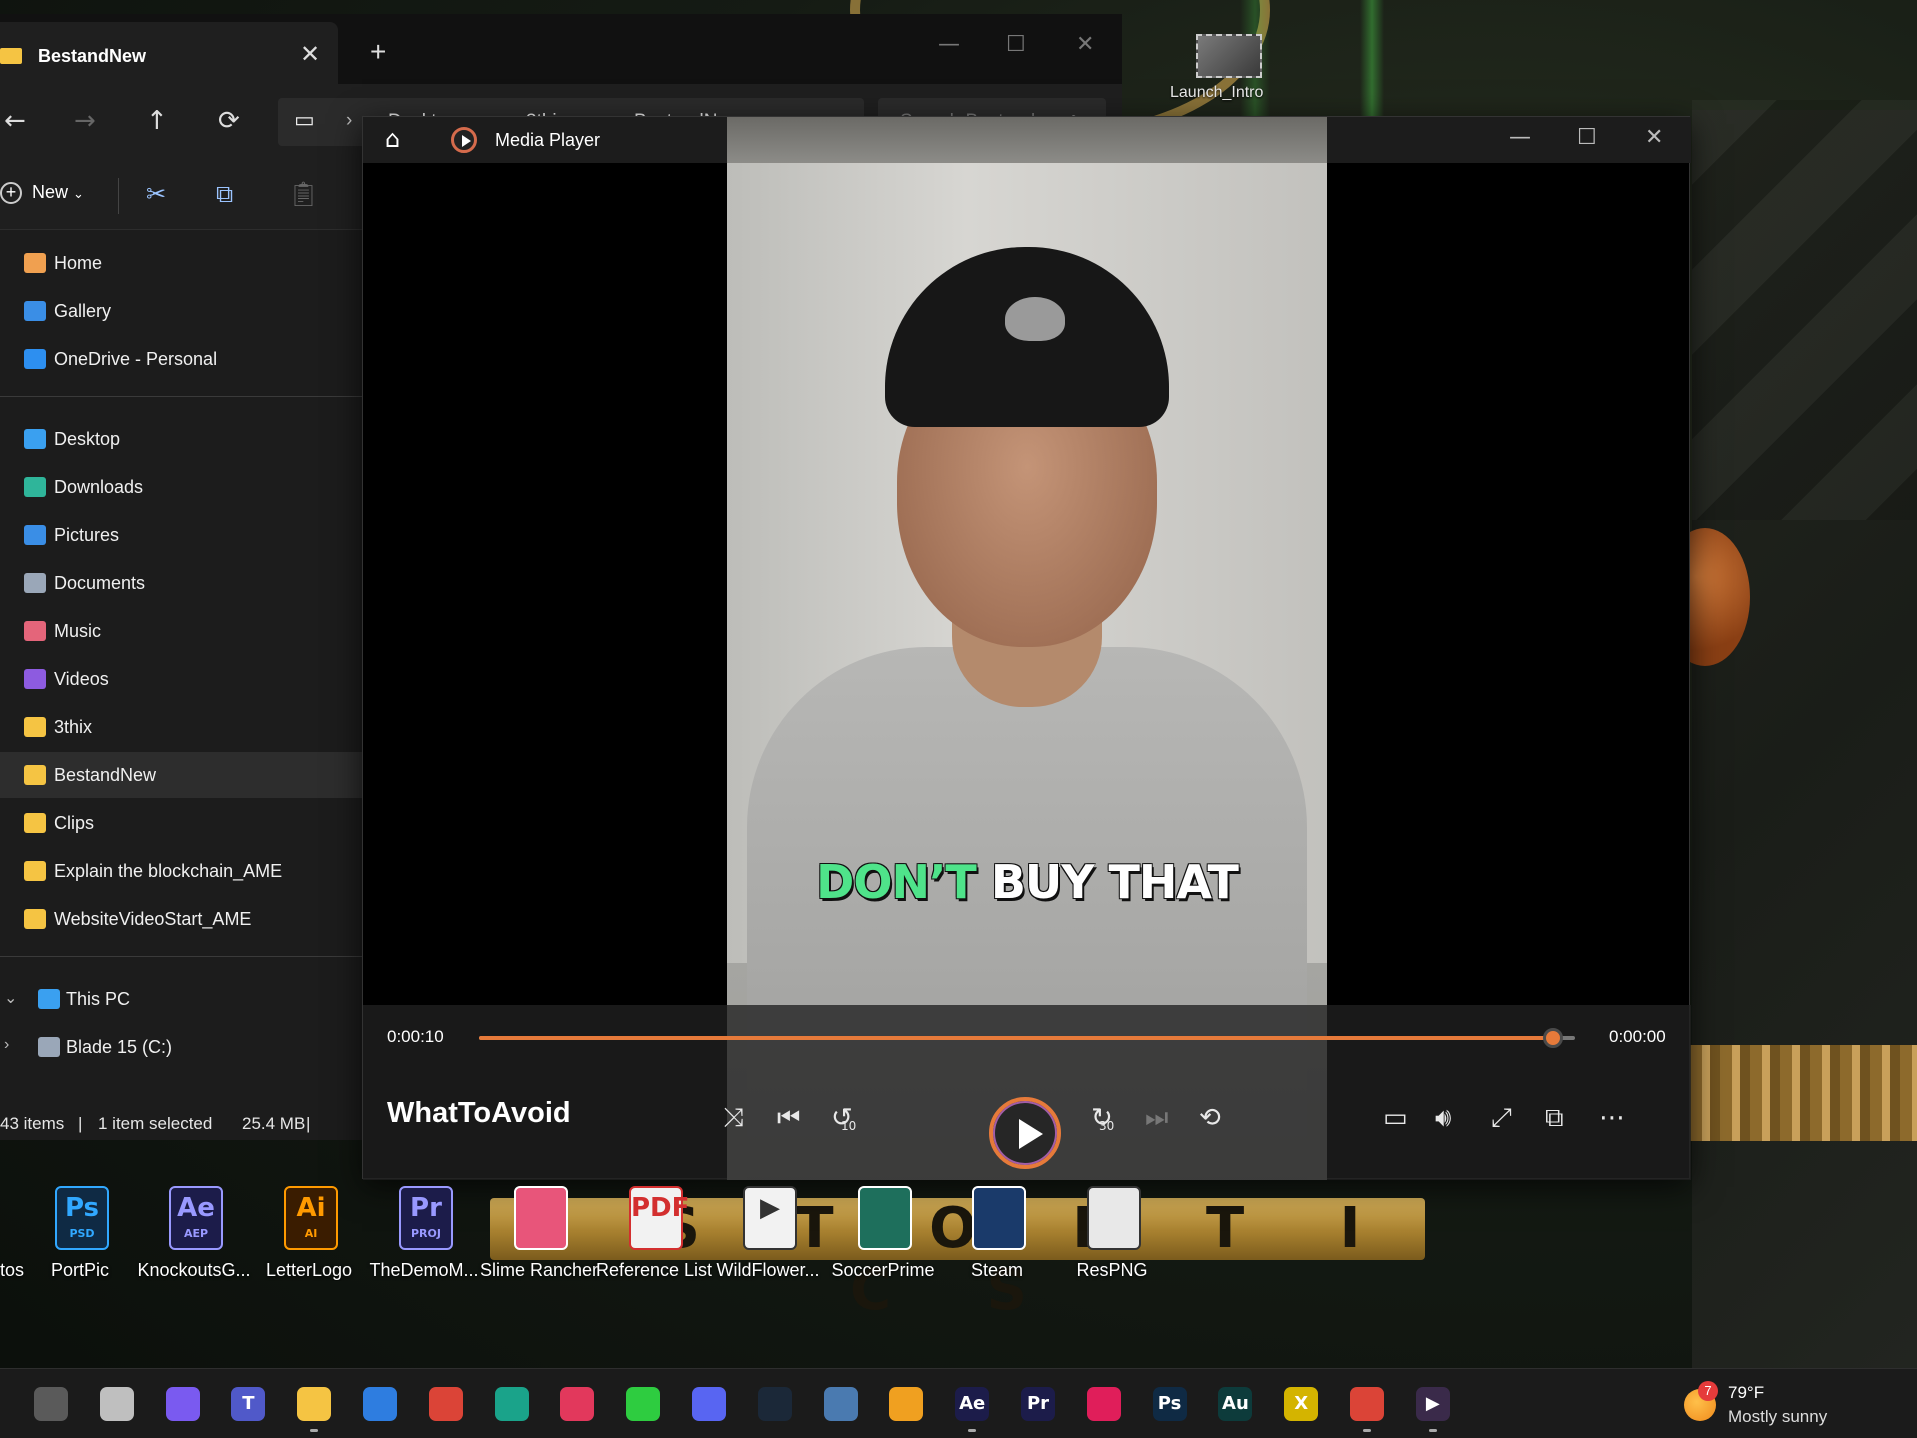 The width and height of the screenshot is (1917, 1438). Describe the element at coordinates (1229, 56) in the screenshot. I see `desktop-icon-launch-intro` at that location.